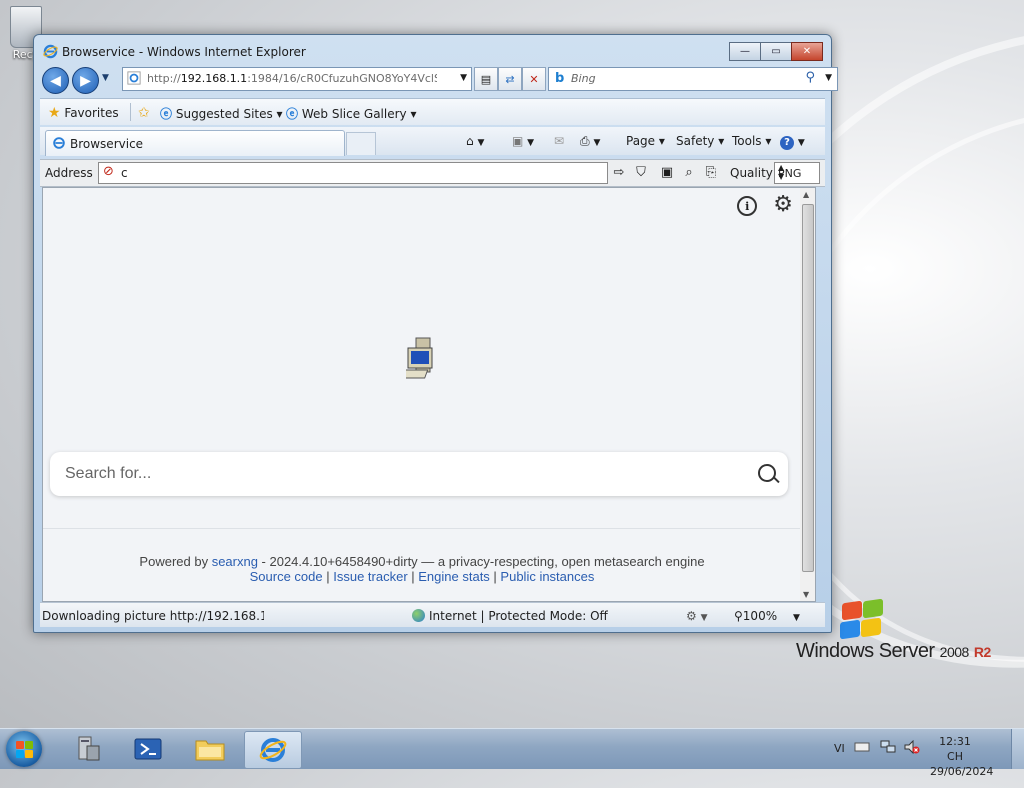  Describe the element at coordinates (645, 141) in the screenshot. I see `page-menu: Page ▾` at that location.